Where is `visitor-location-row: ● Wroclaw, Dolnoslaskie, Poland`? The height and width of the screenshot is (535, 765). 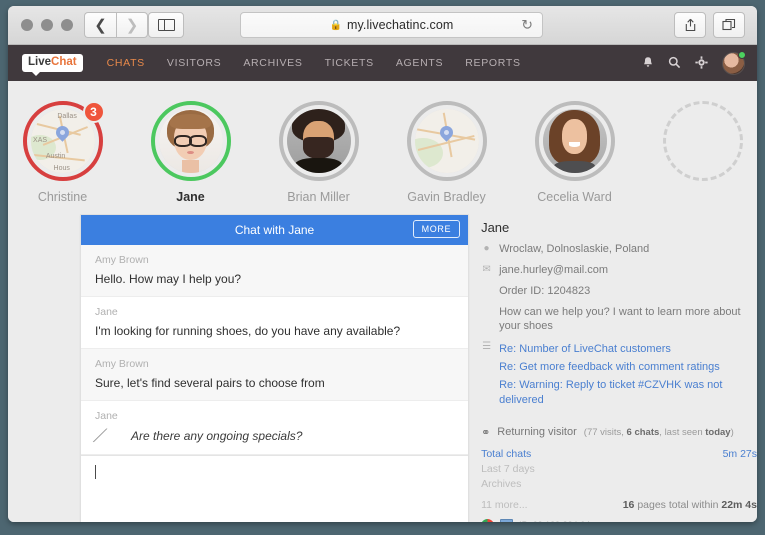
visitor-location-row: ● Wroclaw, Dolnoslaskie, Poland is located at coordinates (619, 249).